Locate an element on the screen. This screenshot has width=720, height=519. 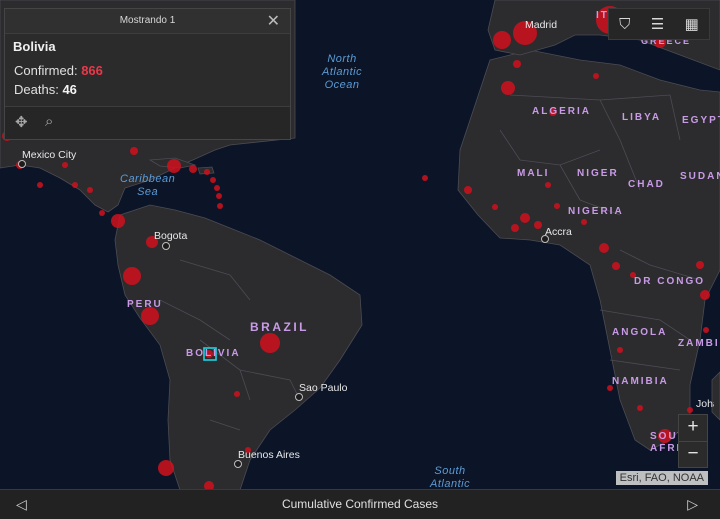
land-madagascar is located at coordinates (715, 396).